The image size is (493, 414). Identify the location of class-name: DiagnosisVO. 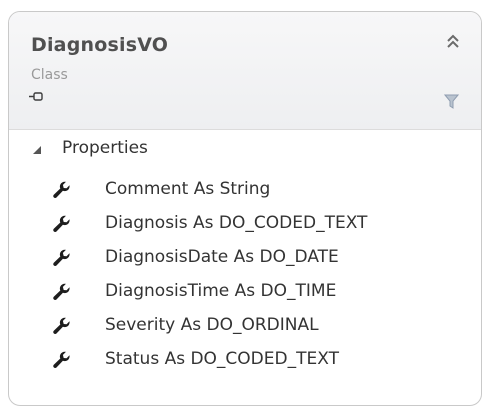
(99, 45).